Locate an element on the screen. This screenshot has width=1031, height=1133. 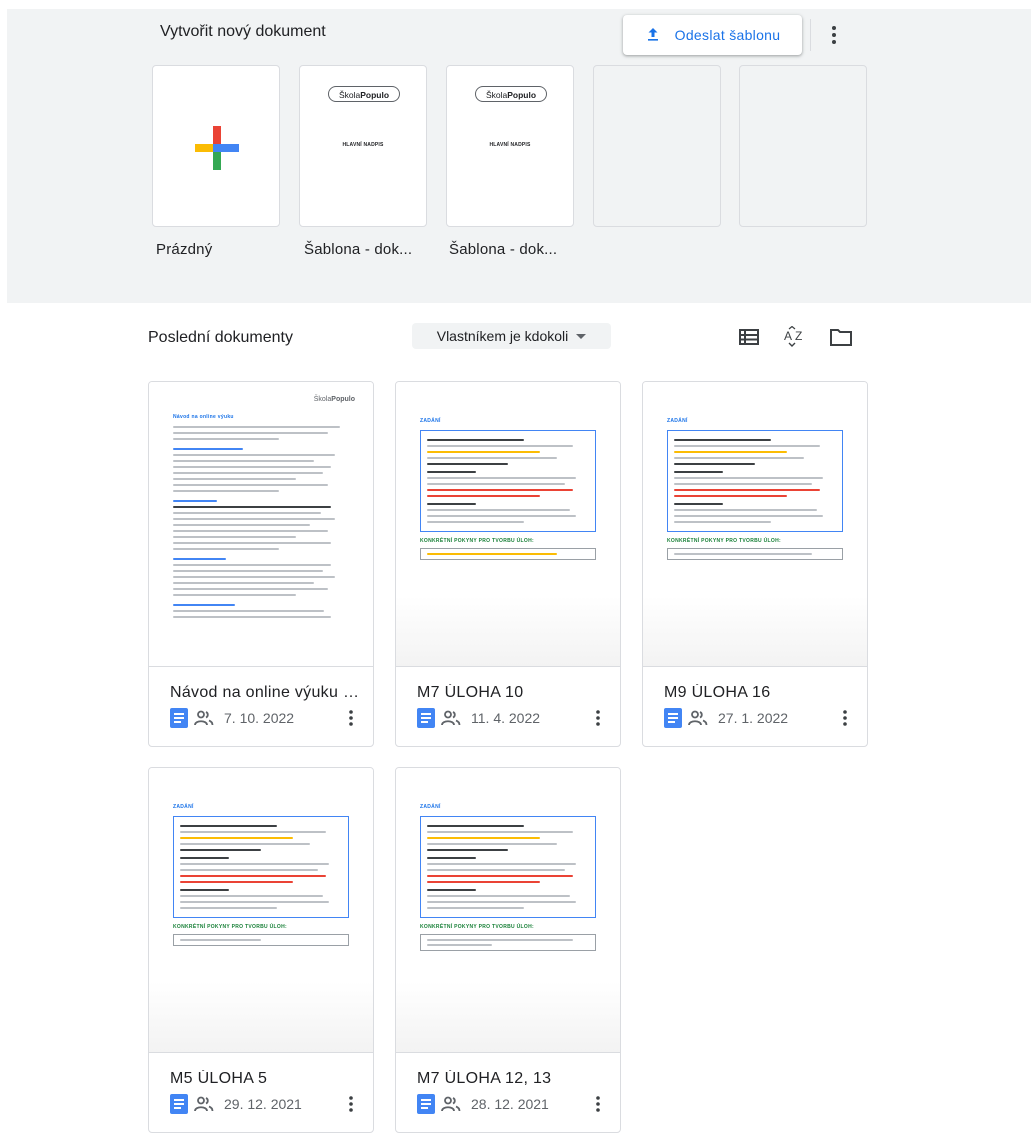
doc-title: M7 ÚLOHA 12, 13 is located at coordinates (484, 1078).